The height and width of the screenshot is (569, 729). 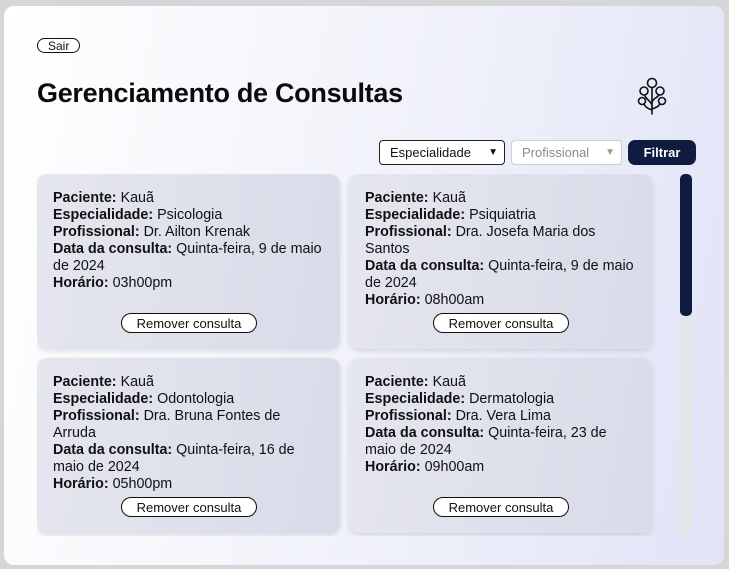 What do you see at coordinates (197, 232) in the screenshot?
I see `professional-value: Dr. Ailton Krenak` at bounding box center [197, 232].